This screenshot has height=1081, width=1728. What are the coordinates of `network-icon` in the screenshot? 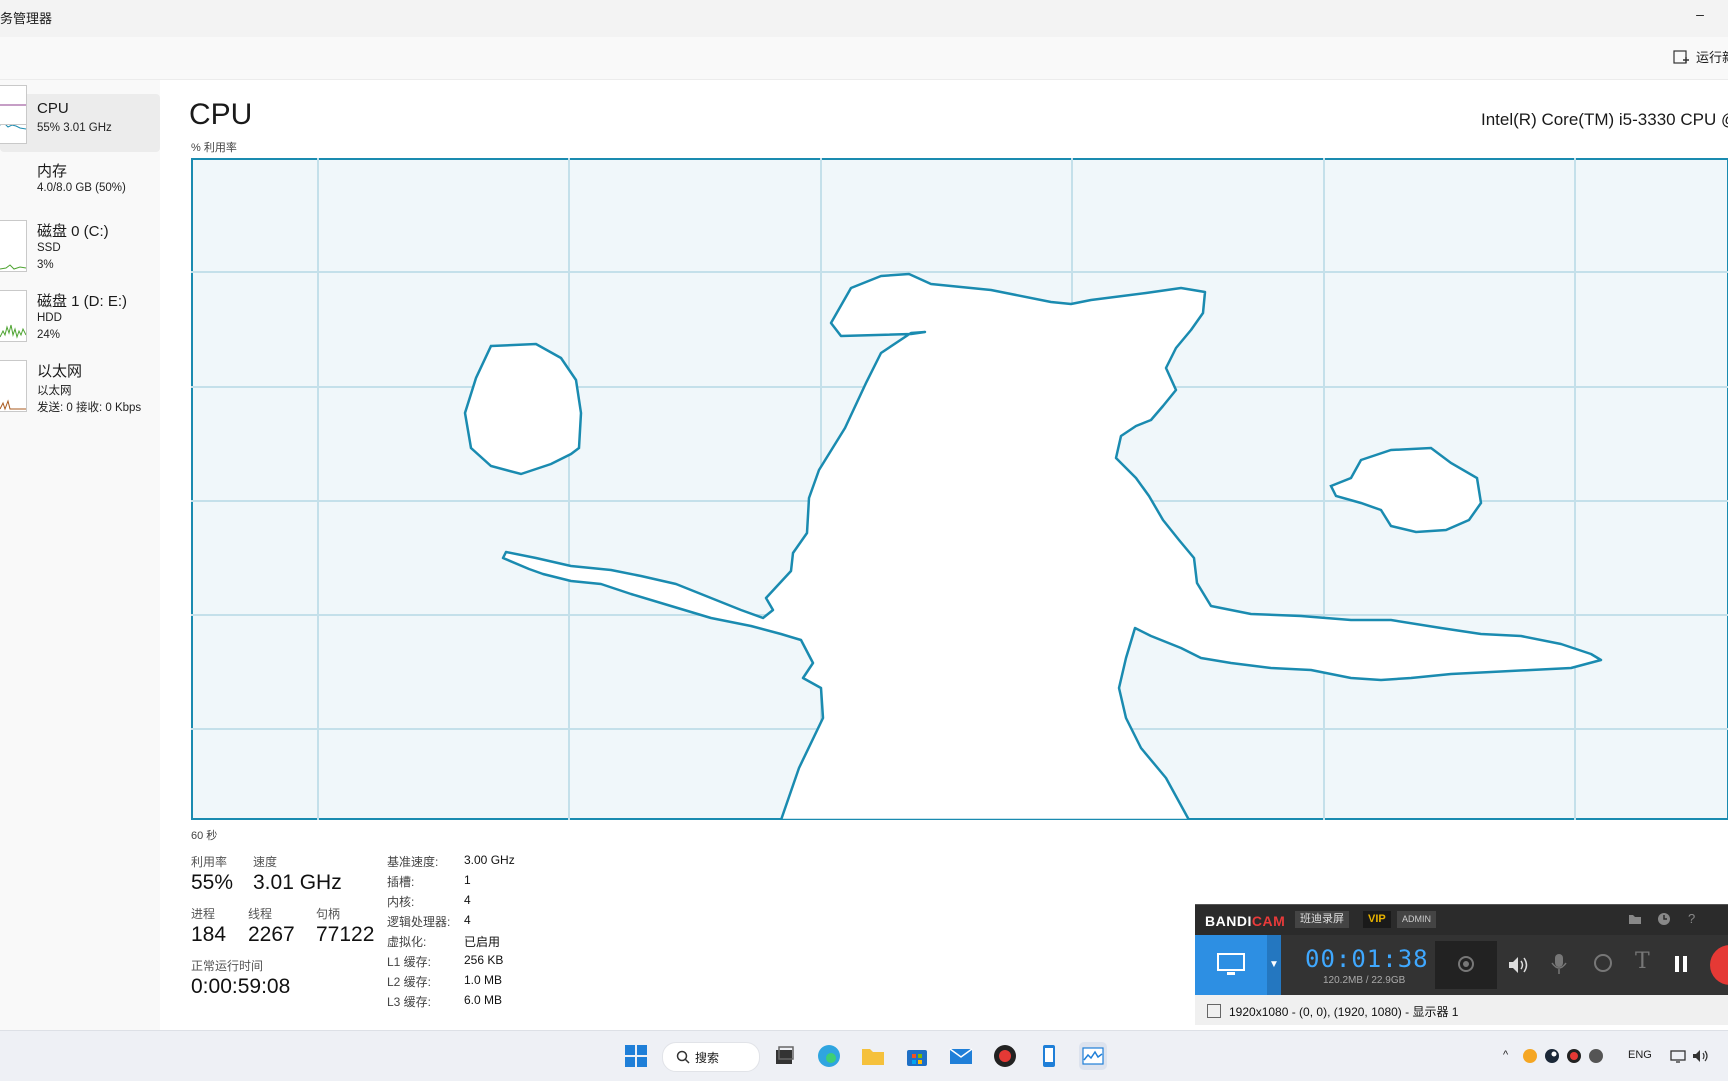 It's located at (1678, 1056).